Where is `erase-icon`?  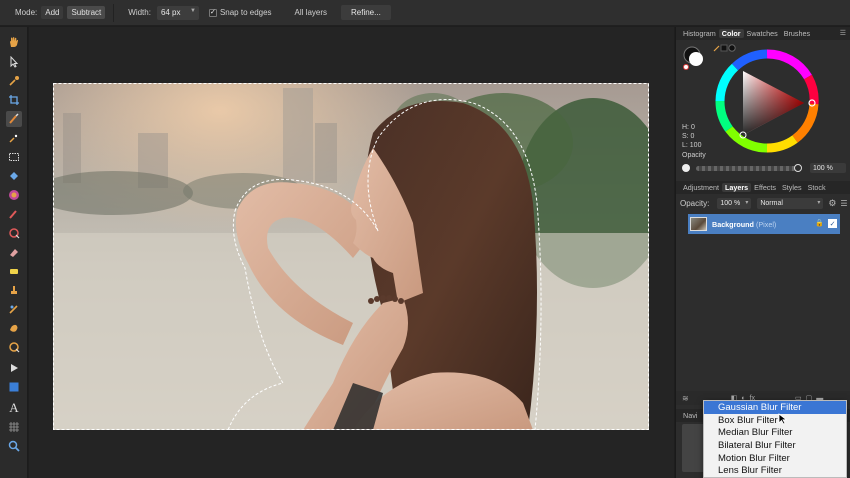
erase-icon is located at coordinates (14, 252).